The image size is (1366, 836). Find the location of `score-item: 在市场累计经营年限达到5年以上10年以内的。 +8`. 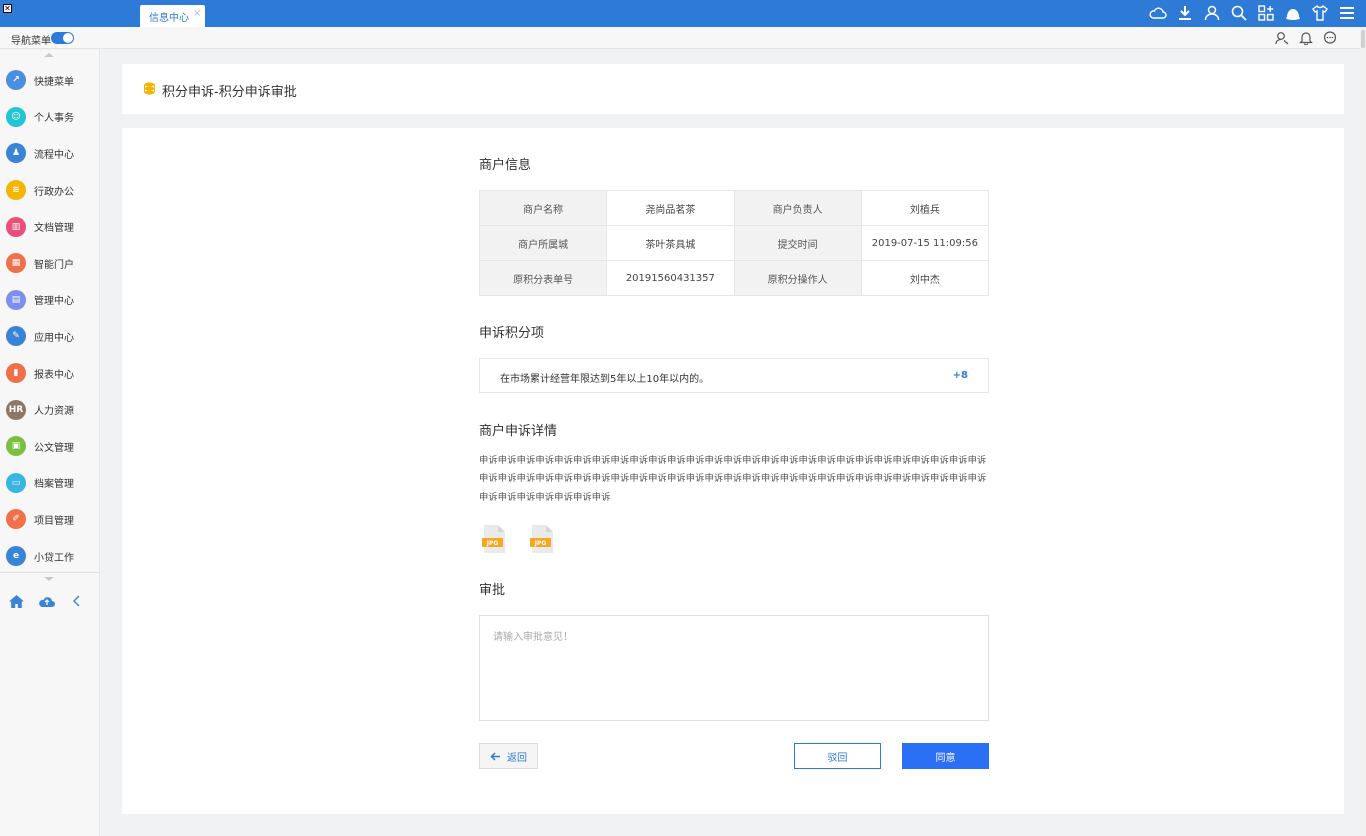

score-item: 在市场累计经营年限达到5年以上10年以内的。 +8 is located at coordinates (734, 375).